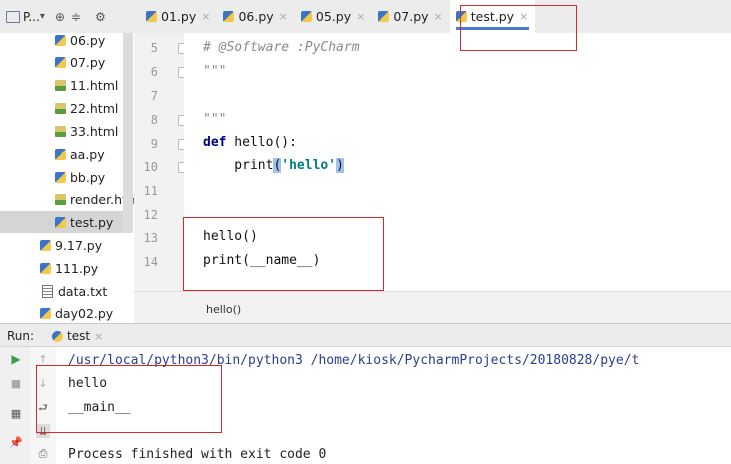 The image size is (731, 464). I want to click on project-icon, so click(13, 16).